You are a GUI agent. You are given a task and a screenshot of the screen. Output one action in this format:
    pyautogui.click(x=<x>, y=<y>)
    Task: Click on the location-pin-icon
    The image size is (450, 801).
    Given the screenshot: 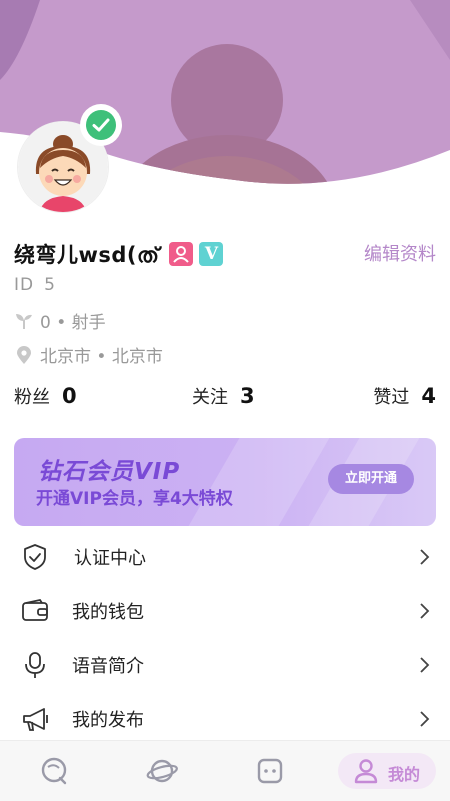 What is the action you would take?
    pyautogui.click(x=24, y=355)
    